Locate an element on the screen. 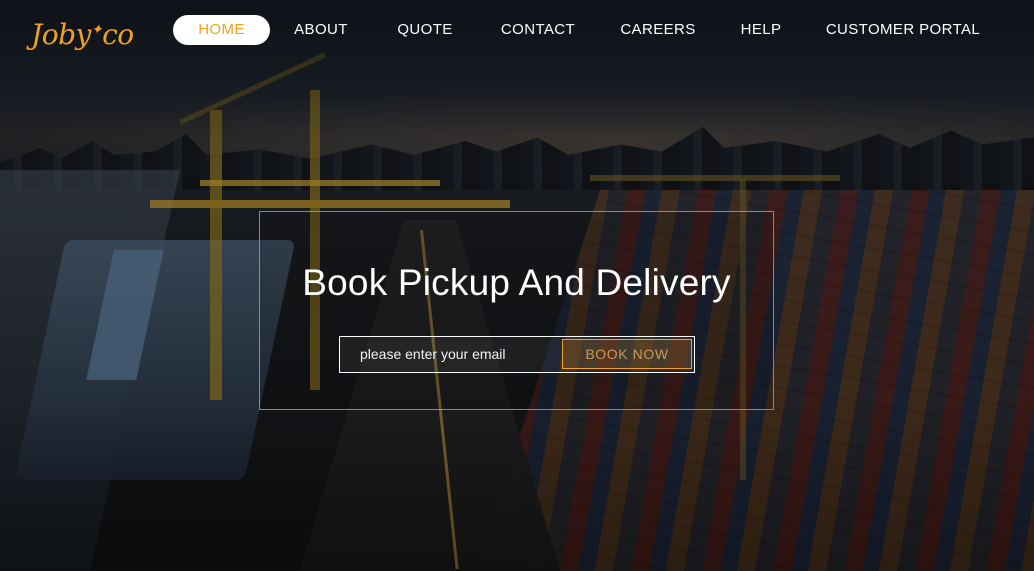 The height and width of the screenshot is (571, 1034). star-icon: ✦ is located at coordinates (96, 30).